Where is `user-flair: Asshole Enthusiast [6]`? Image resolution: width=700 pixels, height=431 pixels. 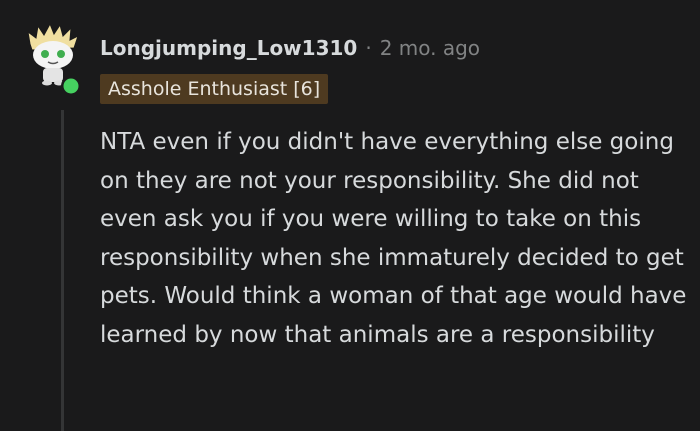 user-flair: Asshole Enthusiast [6] is located at coordinates (214, 89).